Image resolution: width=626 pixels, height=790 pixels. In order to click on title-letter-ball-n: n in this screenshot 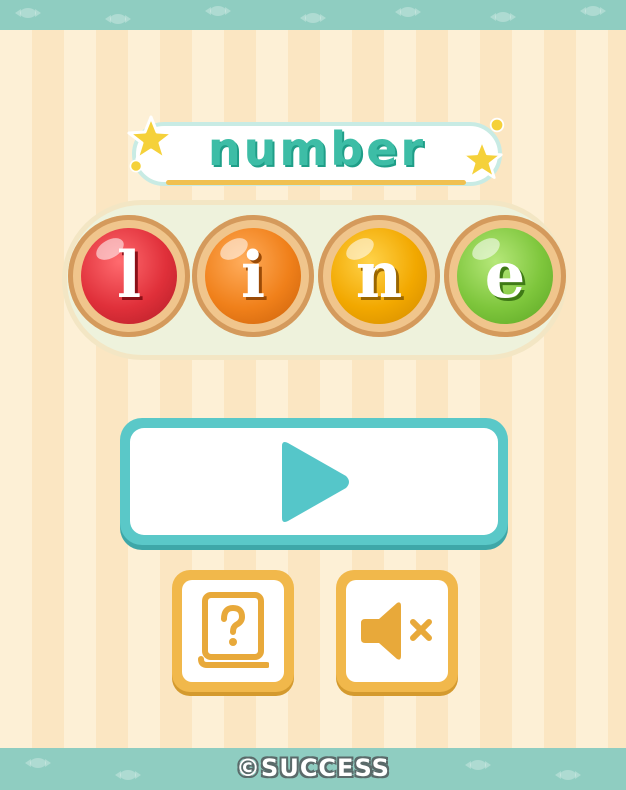, I will do `click(379, 276)`.